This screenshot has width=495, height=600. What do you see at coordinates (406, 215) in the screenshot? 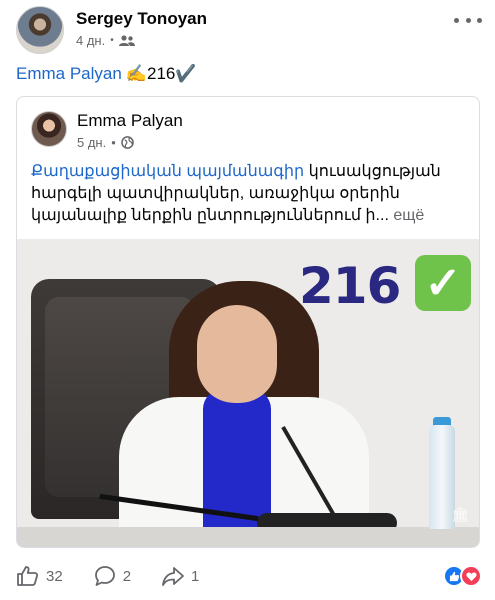
I see `see-more-link: ещё` at bounding box center [406, 215].